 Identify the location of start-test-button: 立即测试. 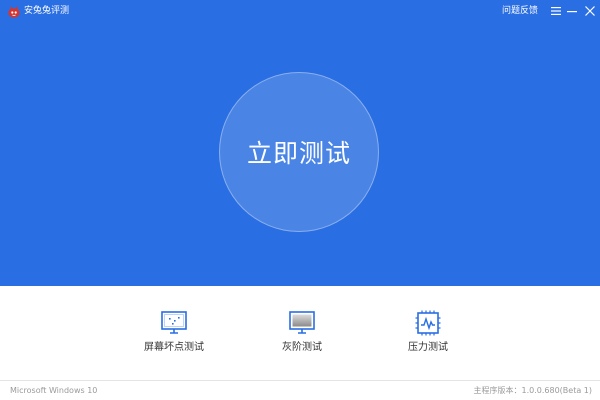
(299, 152).